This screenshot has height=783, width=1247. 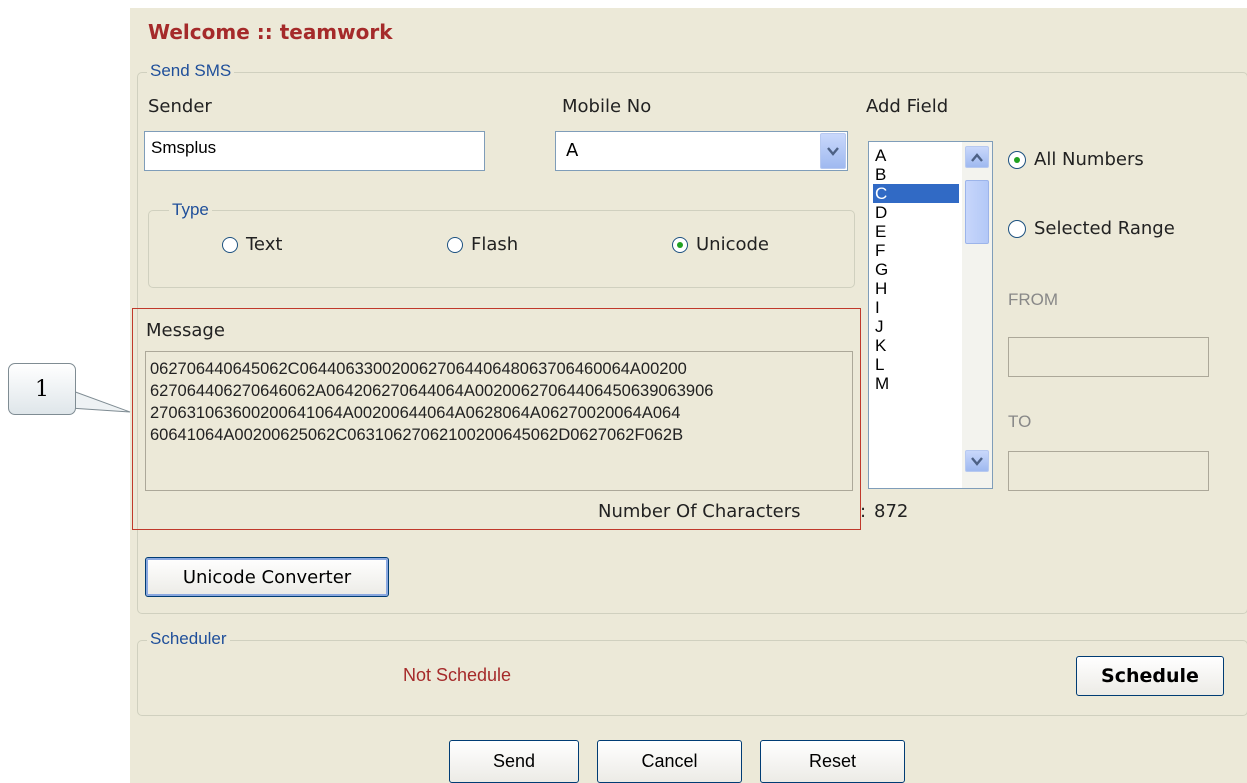 I want to click on all-numbers-radio: All Numbers, so click(x=1076, y=159).